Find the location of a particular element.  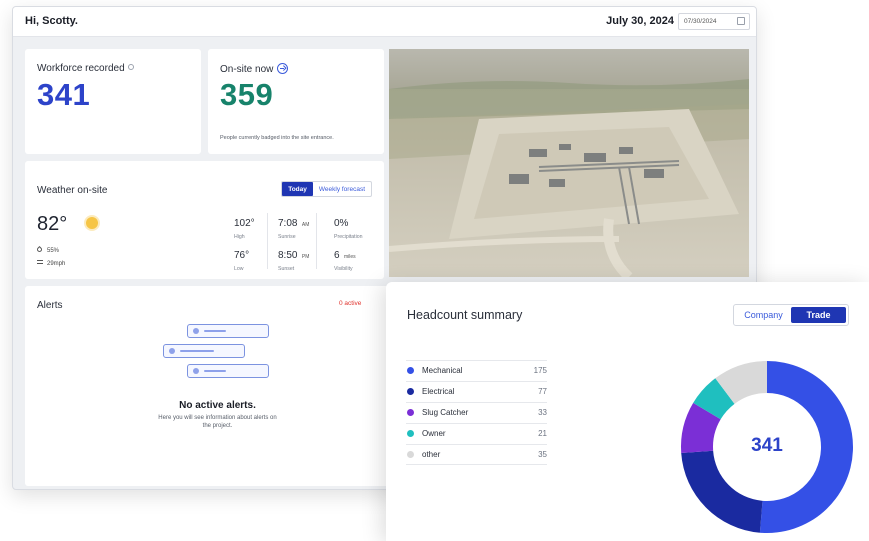

stat-high: 102° High is located at coordinates (244, 229).